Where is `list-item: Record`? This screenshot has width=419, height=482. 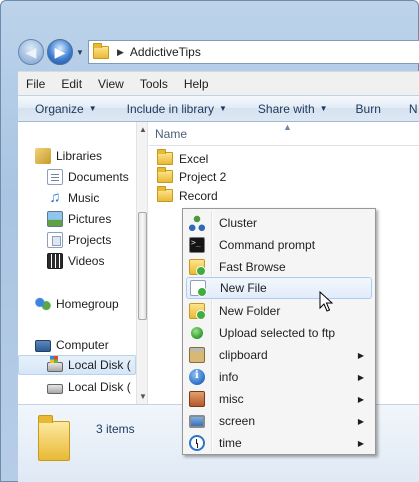
list-item: Record is located at coordinates (187, 195).